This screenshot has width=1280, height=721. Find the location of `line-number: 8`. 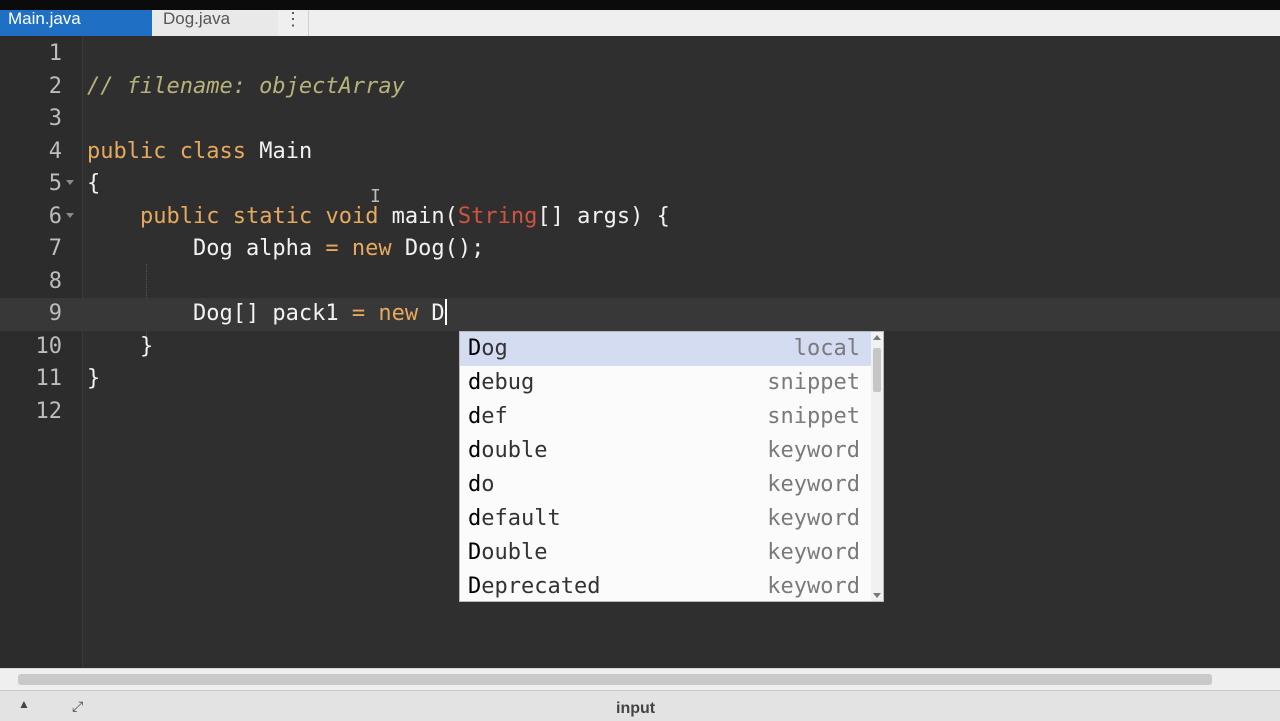

line-number: 8 is located at coordinates (55, 281).